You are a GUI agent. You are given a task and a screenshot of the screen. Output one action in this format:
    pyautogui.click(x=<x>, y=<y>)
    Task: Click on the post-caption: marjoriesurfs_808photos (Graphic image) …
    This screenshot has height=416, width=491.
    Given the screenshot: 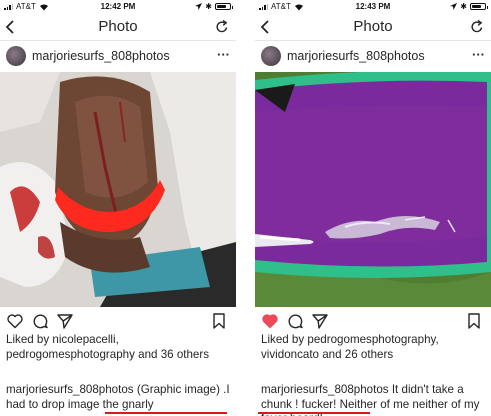 What is the action you would take?
    pyautogui.click(x=118, y=397)
    